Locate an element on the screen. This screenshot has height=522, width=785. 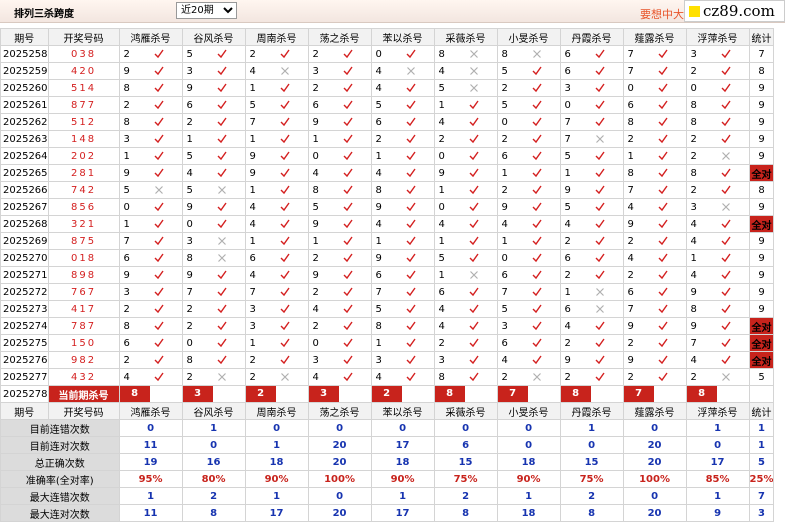
period-cell: 2025276 is located at coordinates (24, 360).